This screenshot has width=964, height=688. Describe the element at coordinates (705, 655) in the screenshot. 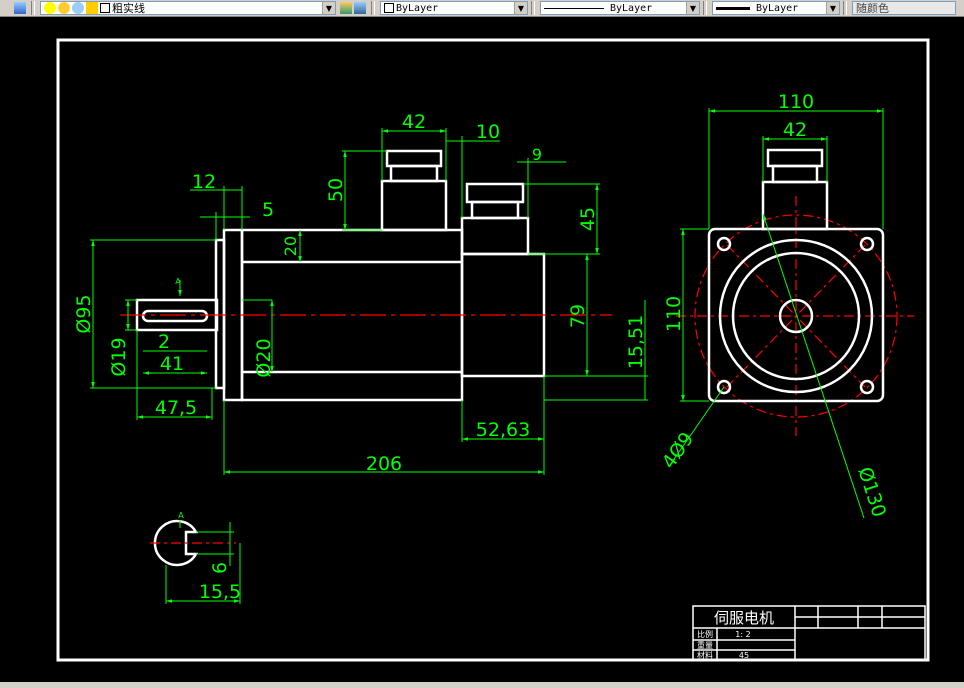

I see `material-label: 材料` at that location.